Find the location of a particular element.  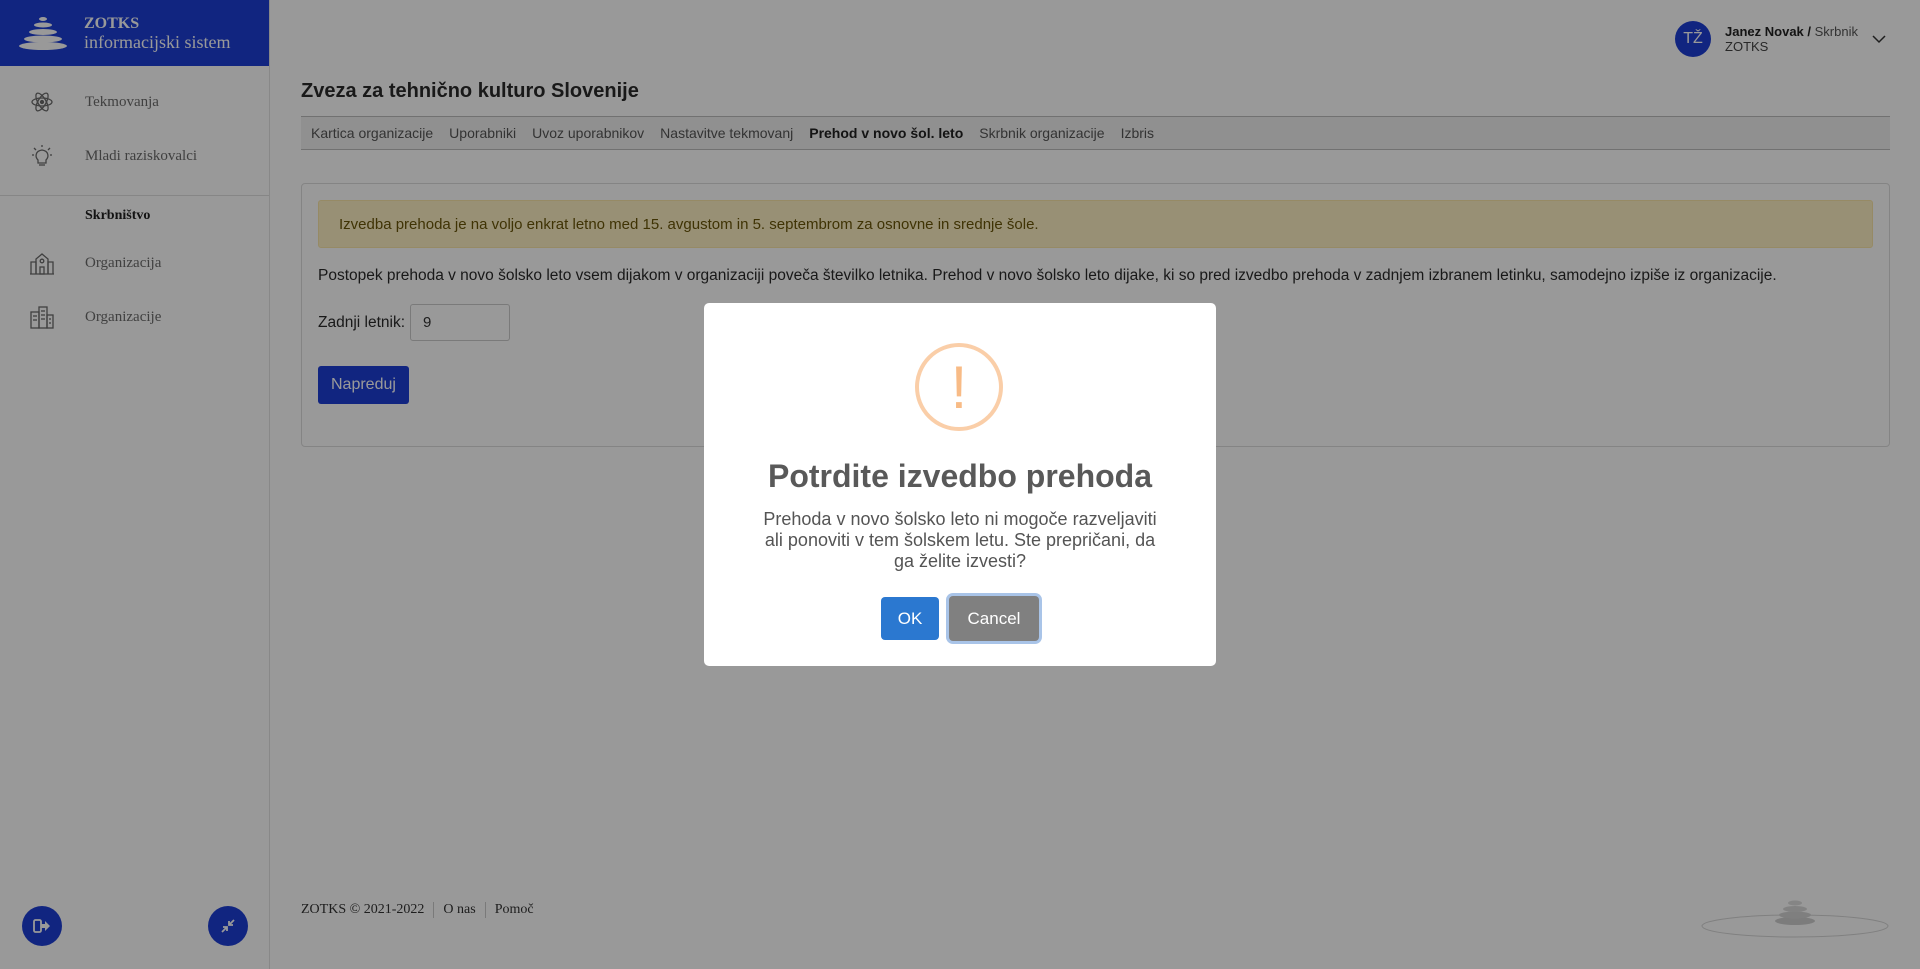

ok-button: OK is located at coordinates (910, 618).